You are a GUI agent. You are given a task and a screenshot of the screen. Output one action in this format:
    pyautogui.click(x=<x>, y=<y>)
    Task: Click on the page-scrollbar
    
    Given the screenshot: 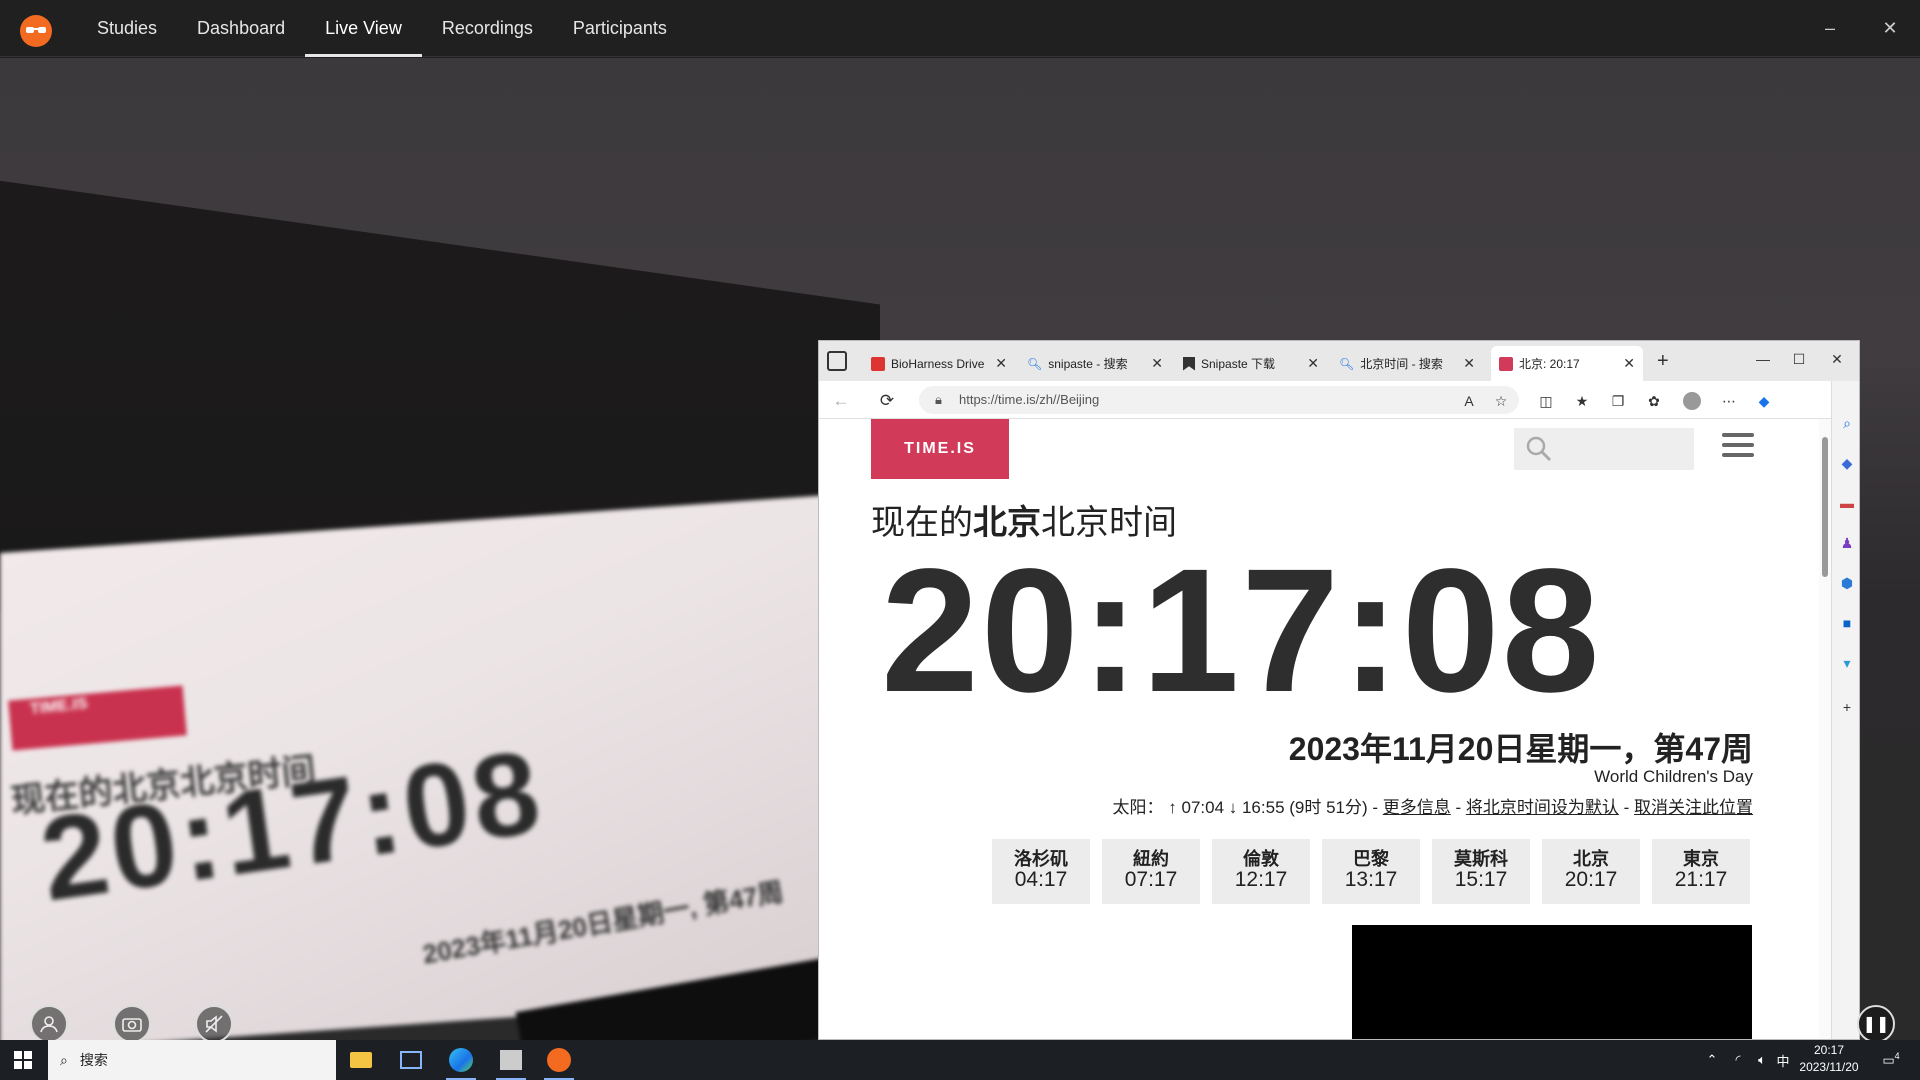 What is the action you would take?
    pyautogui.click(x=1825, y=729)
    